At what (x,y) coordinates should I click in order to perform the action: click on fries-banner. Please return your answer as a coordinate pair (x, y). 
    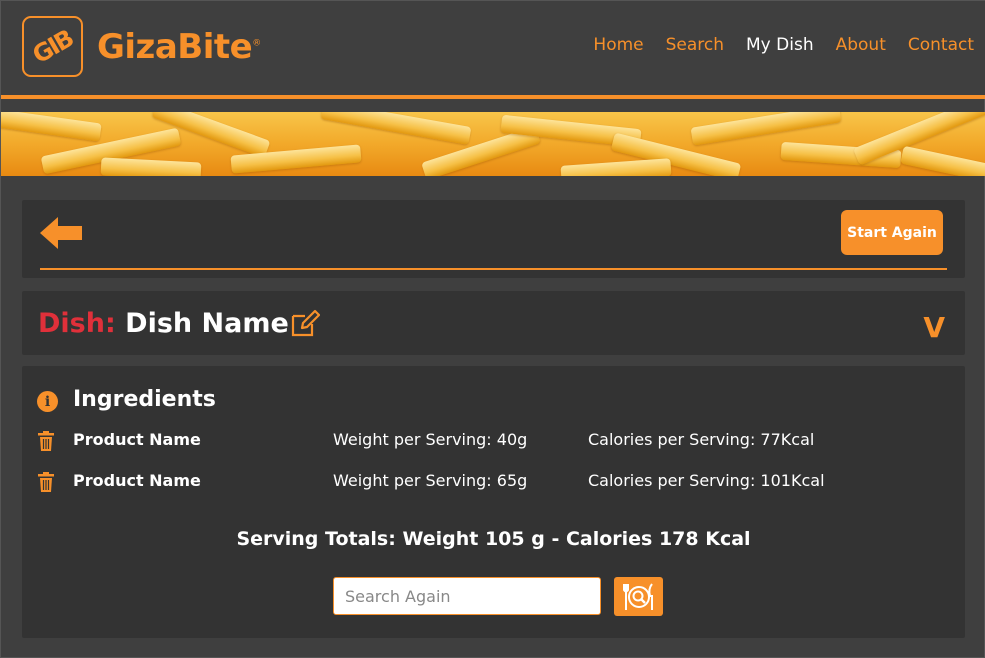
    Looking at the image, I should click on (493, 144).